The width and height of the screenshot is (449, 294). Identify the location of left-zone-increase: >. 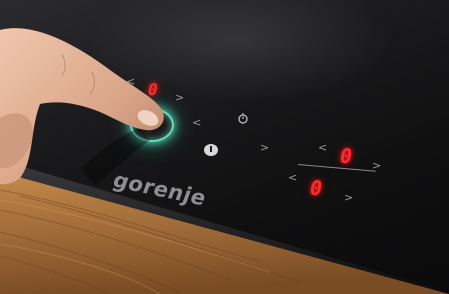
(179, 97).